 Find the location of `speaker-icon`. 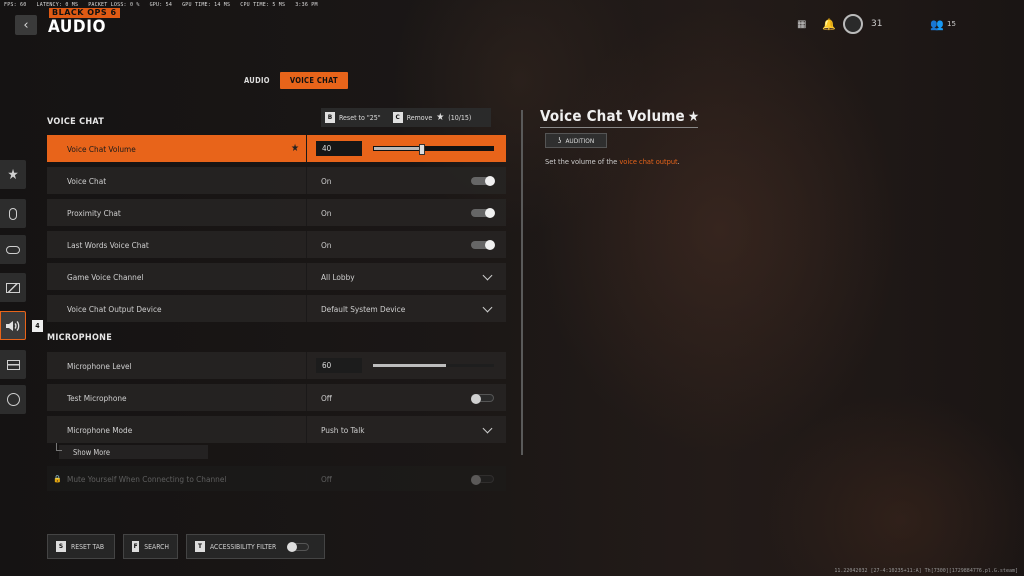

speaker-icon is located at coordinates (13, 325).